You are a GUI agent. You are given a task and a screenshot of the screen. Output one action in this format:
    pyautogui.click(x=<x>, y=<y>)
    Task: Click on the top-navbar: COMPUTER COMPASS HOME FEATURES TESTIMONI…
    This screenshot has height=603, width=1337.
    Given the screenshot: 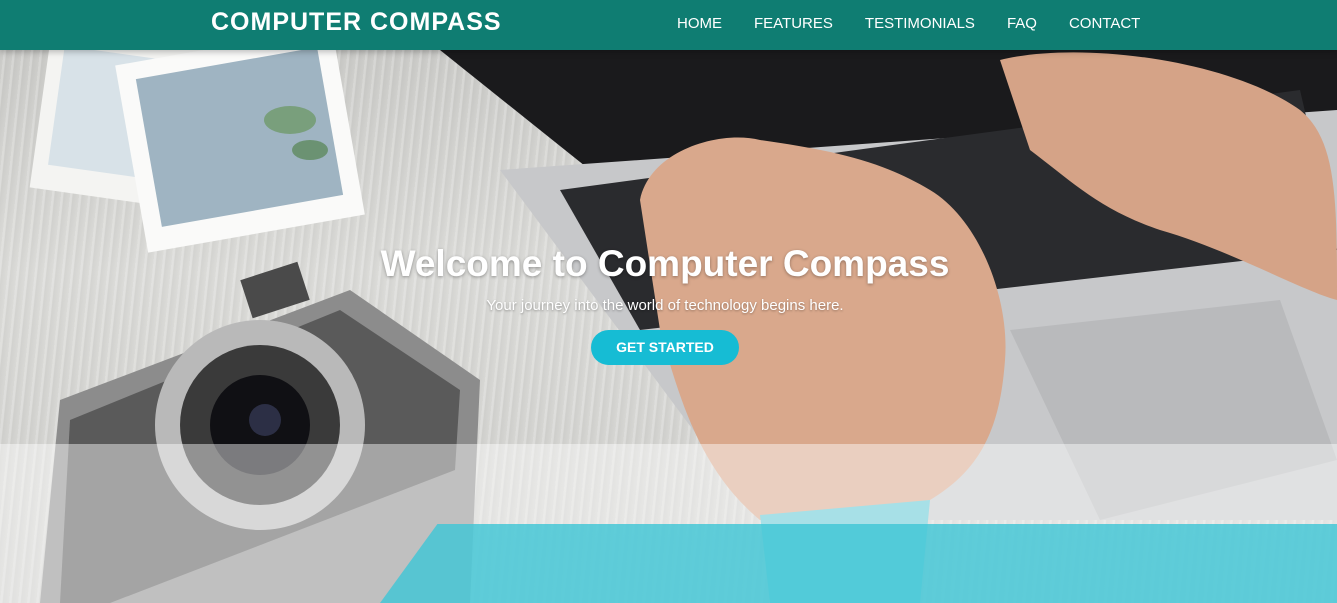 What is the action you would take?
    pyautogui.click(x=668, y=25)
    